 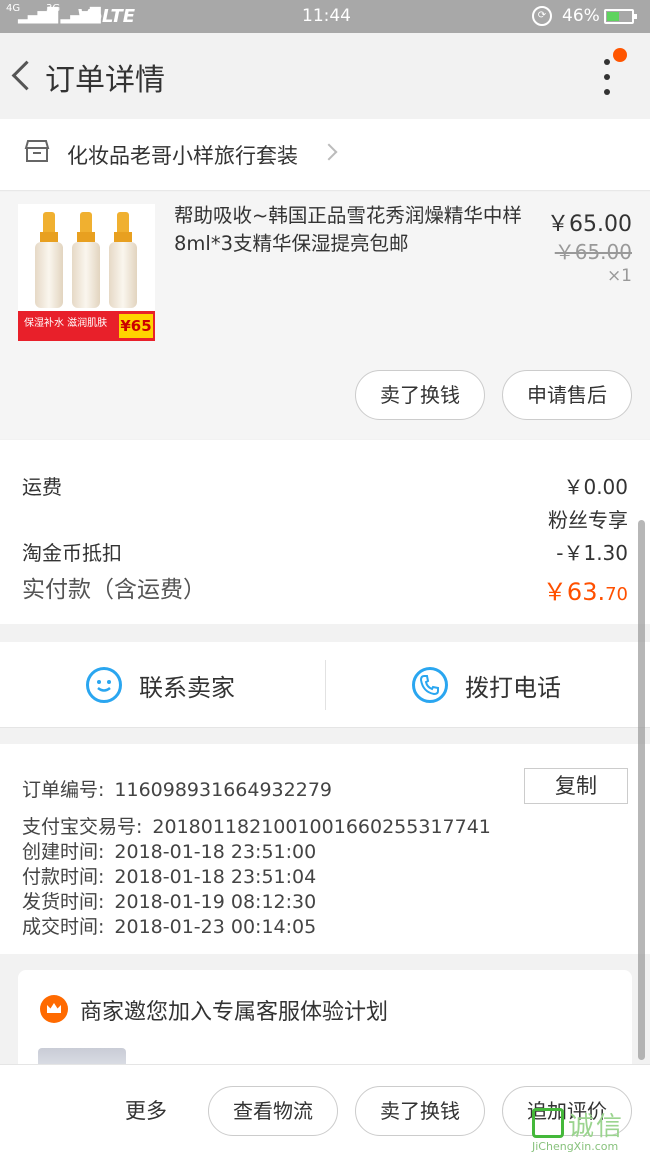 What do you see at coordinates (576, 786) in the screenshot?
I see `copy-button: 复制` at bounding box center [576, 786].